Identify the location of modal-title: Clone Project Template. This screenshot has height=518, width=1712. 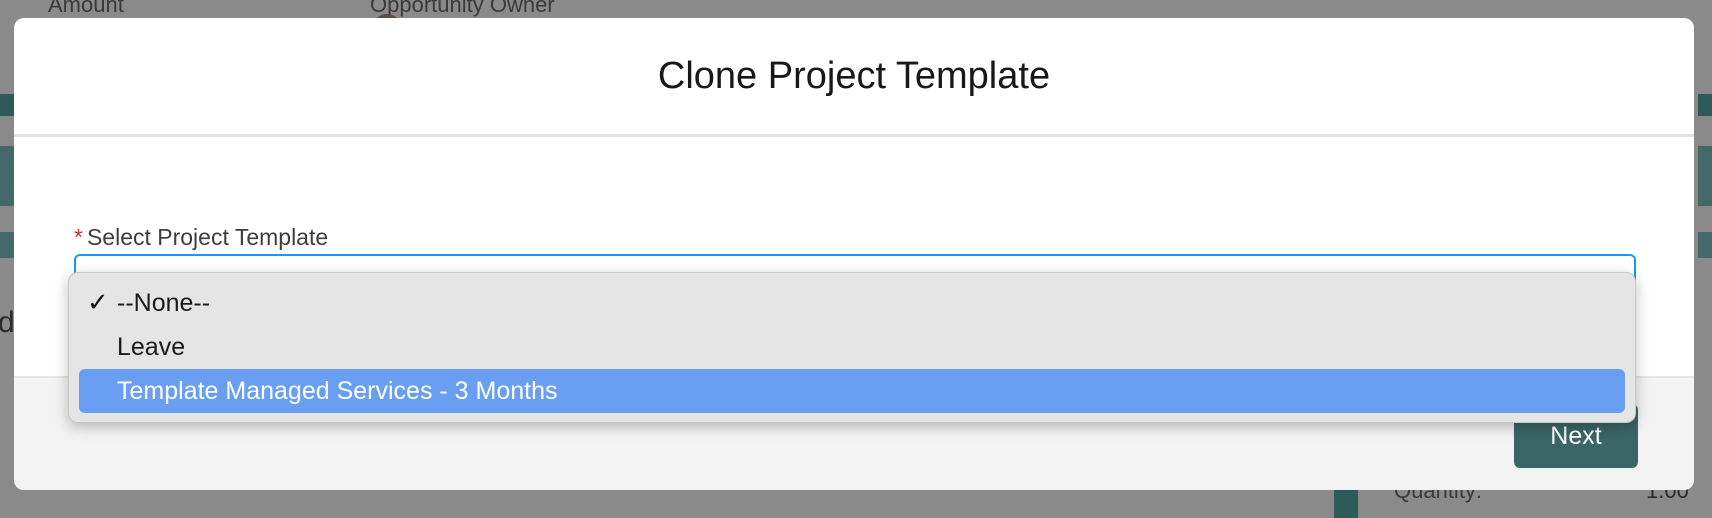
(854, 75).